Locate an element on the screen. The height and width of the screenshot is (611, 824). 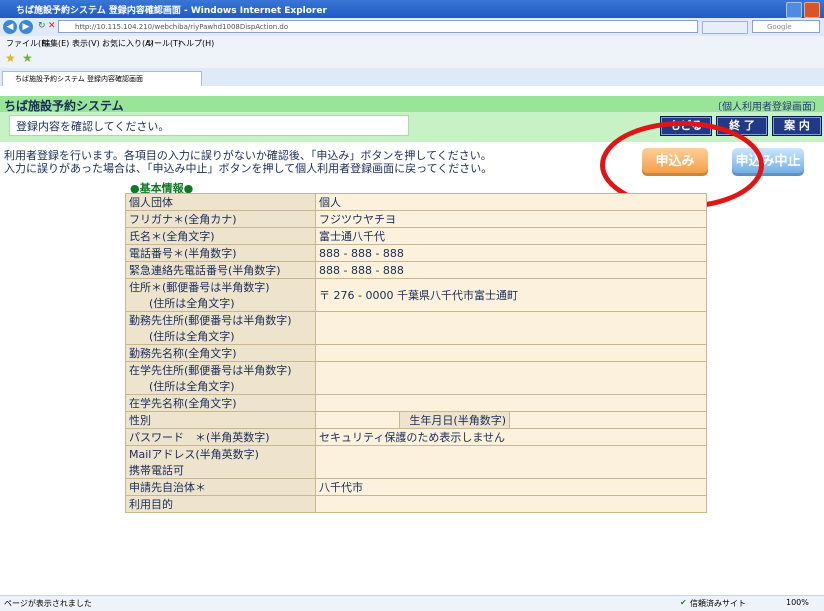
apply-button: 申込み is located at coordinates (675, 162).